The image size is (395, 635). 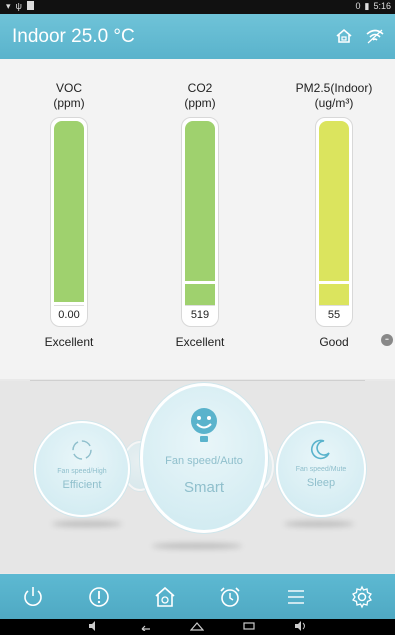 What do you see at coordinates (296, 597) in the screenshot?
I see `menu-icon` at bounding box center [296, 597].